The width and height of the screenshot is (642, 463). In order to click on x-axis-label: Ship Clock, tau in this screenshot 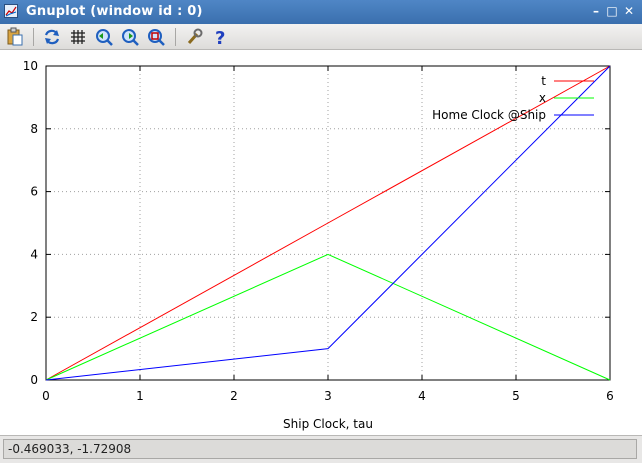, I will do `click(328, 424)`.